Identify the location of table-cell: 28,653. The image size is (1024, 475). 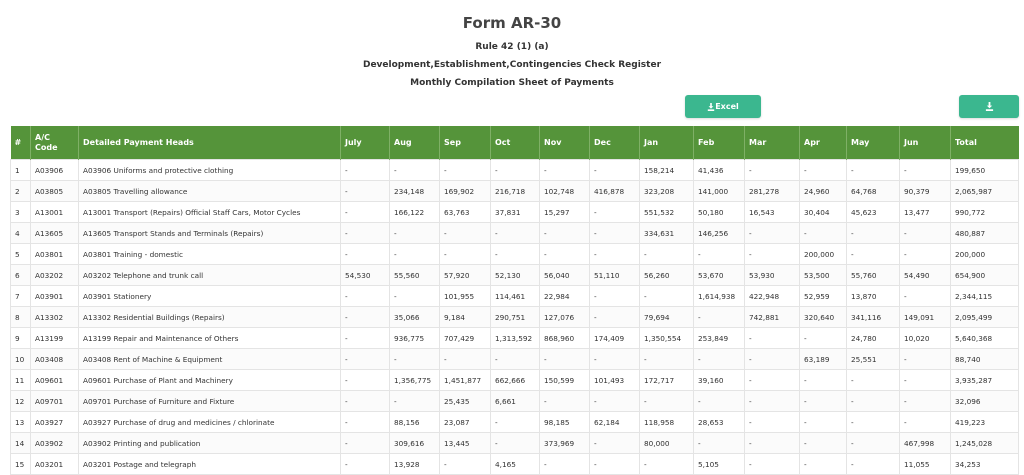
(719, 422).